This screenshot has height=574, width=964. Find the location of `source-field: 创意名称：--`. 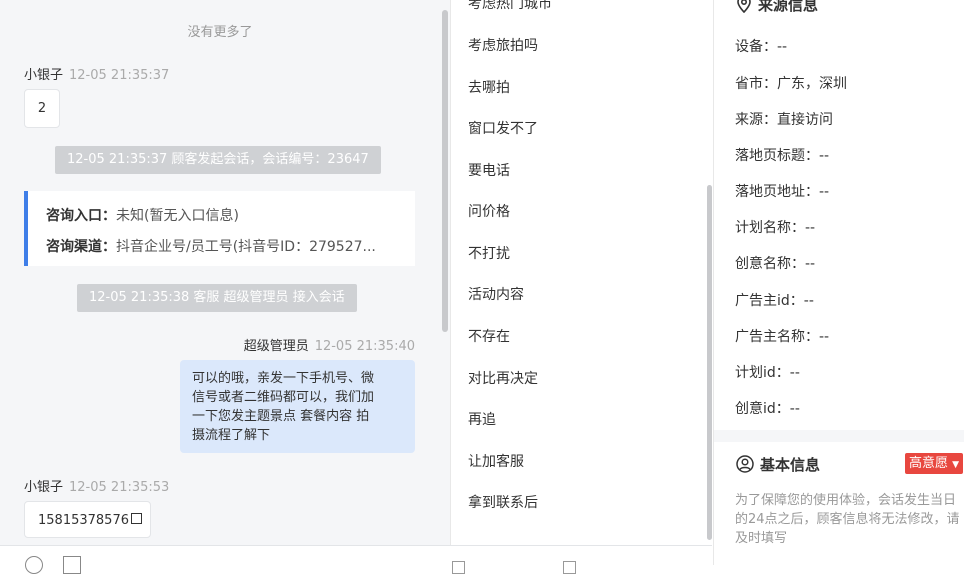

source-field: 创意名称：-- is located at coordinates (775, 264).